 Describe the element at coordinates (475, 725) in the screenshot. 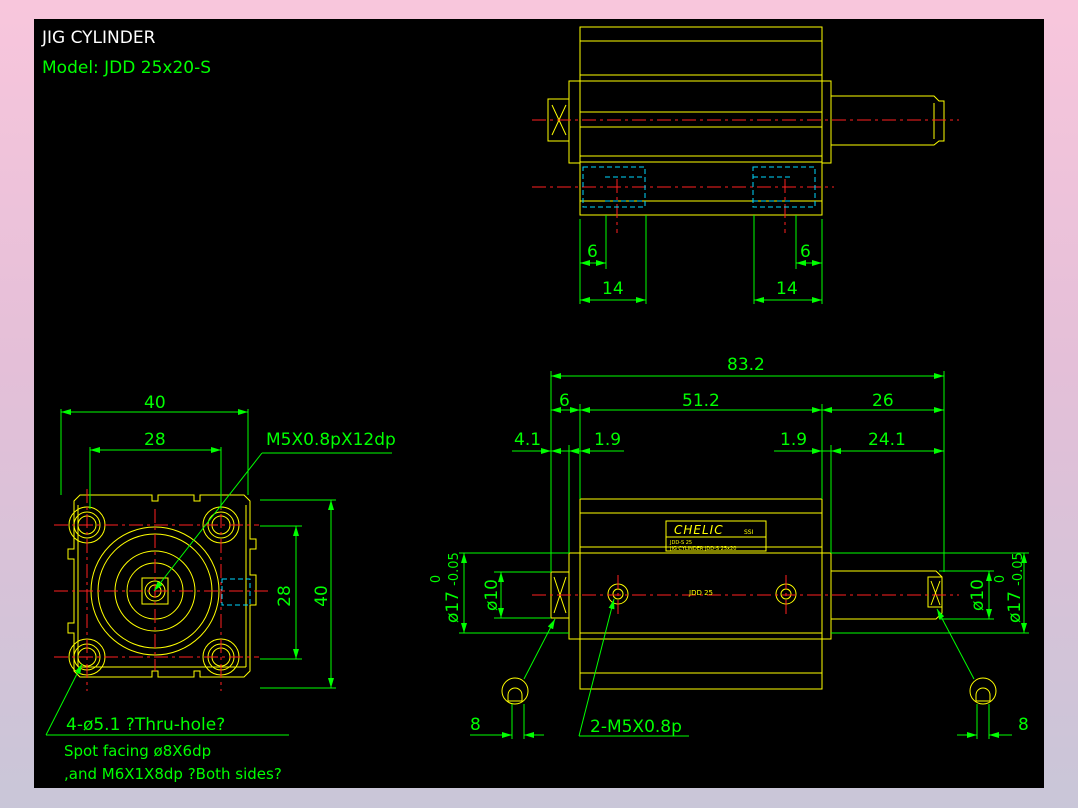

I see `dim-side-8-left: 8` at that location.